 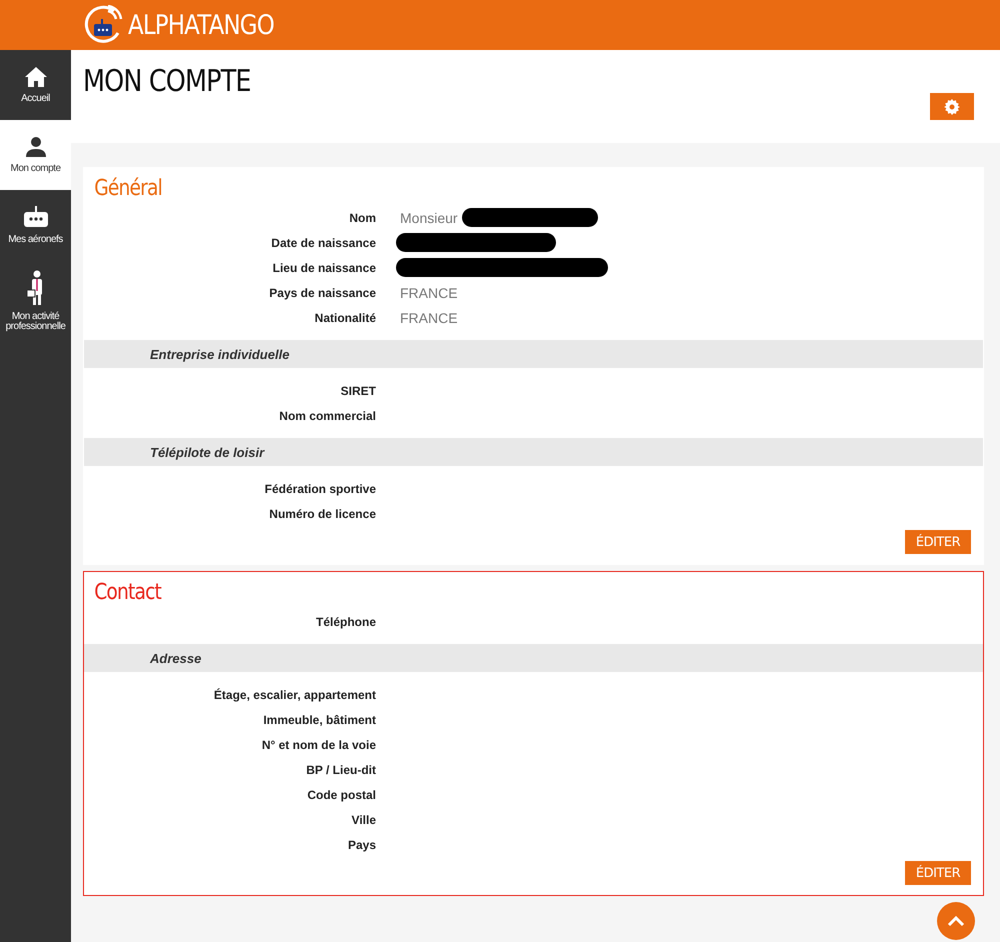 What do you see at coordinates (345, 317) in the screenshot?
I see `field-label: Nationalité` at bounding box center [345, 317].